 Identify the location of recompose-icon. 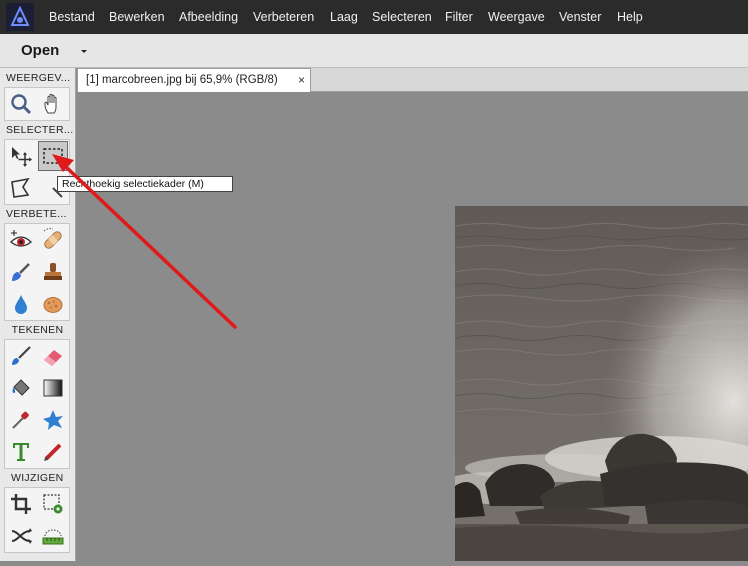
(53, 504).